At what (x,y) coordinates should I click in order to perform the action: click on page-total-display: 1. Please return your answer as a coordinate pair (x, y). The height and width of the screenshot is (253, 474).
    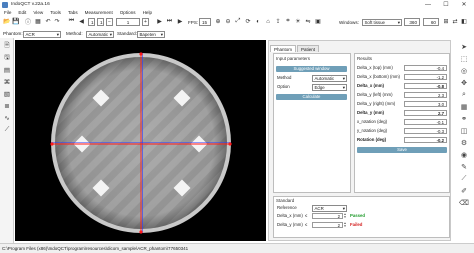
    Looking at the image, I should click on (100, 22).